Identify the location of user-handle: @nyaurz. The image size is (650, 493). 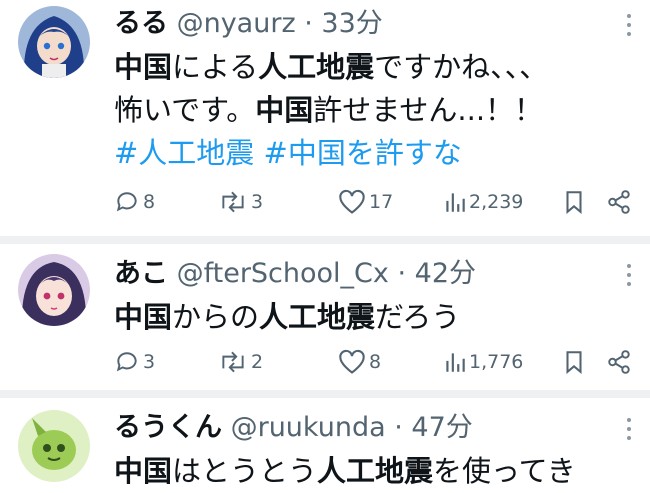
(236, 23).